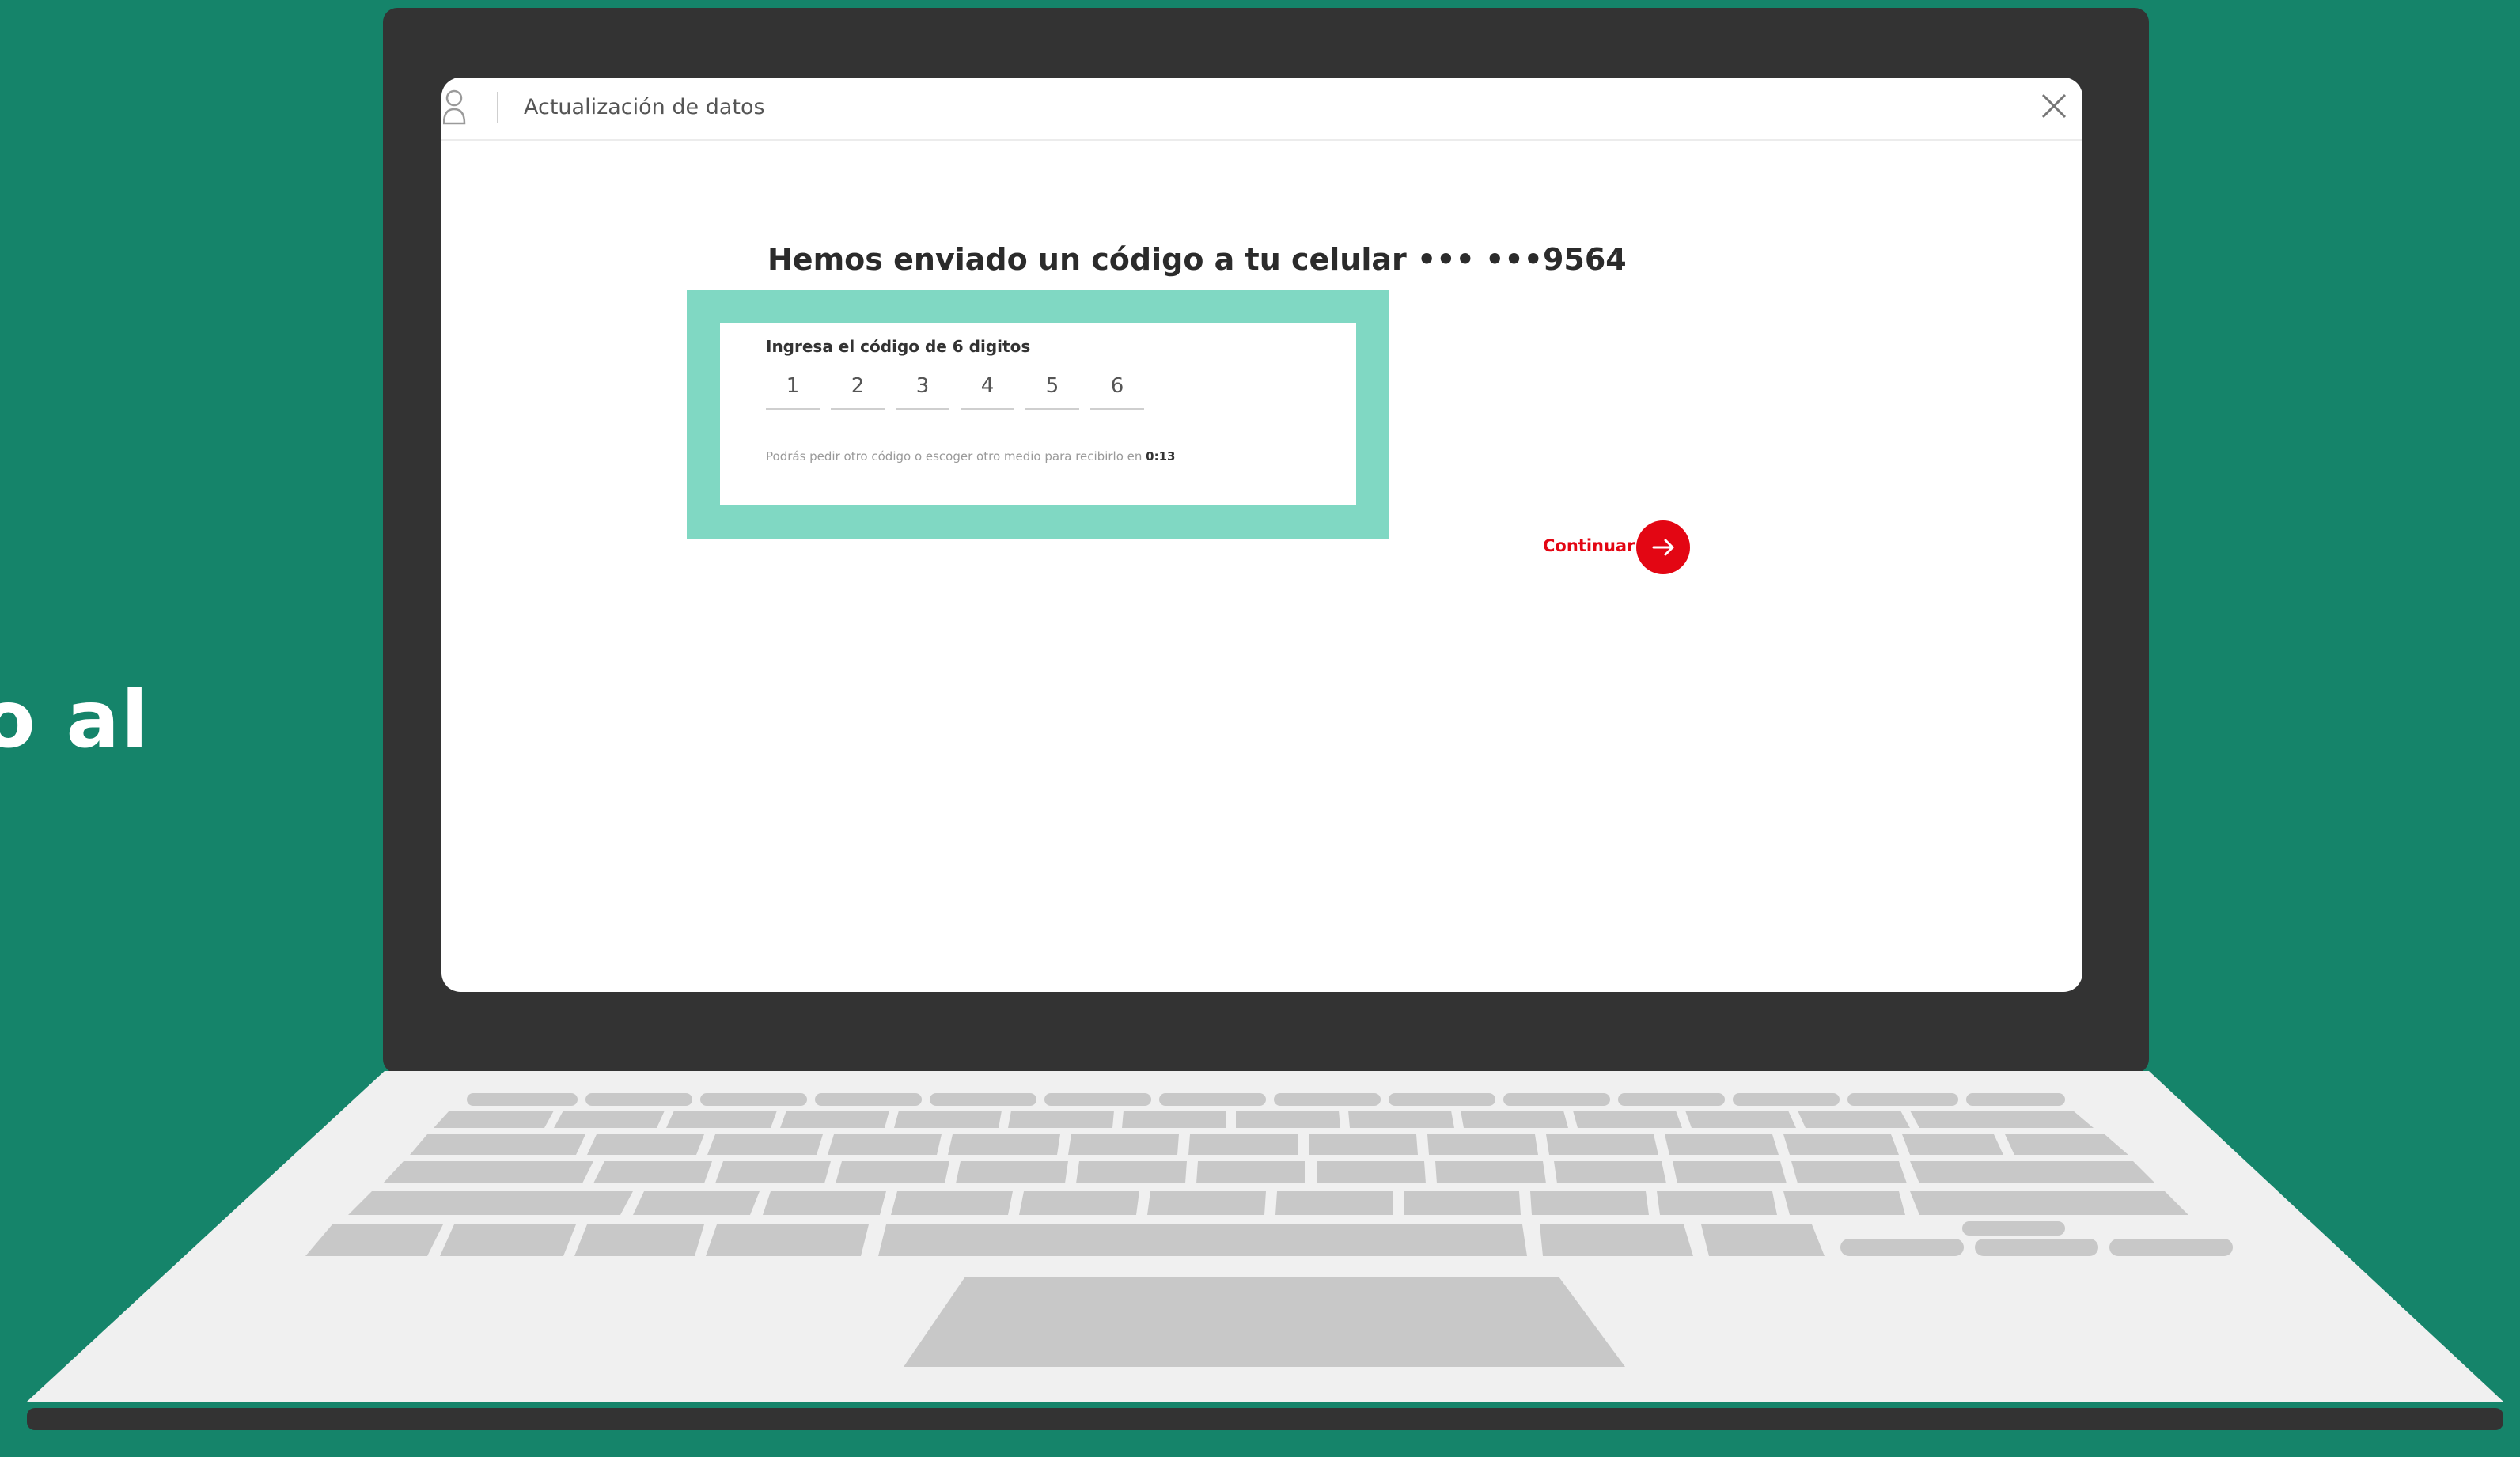  I want to click on code-field-label: Ingresa el código de 6 digitos, so click(898, 347).